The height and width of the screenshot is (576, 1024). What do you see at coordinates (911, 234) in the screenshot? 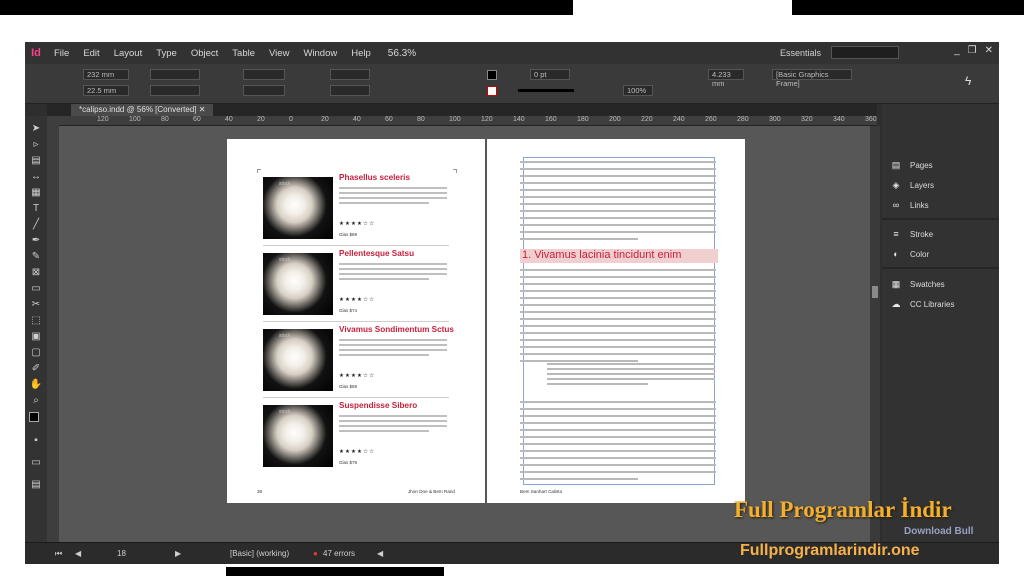
I see `panel-stroke: ≡ Stroke` at bounding box center [911, 234].